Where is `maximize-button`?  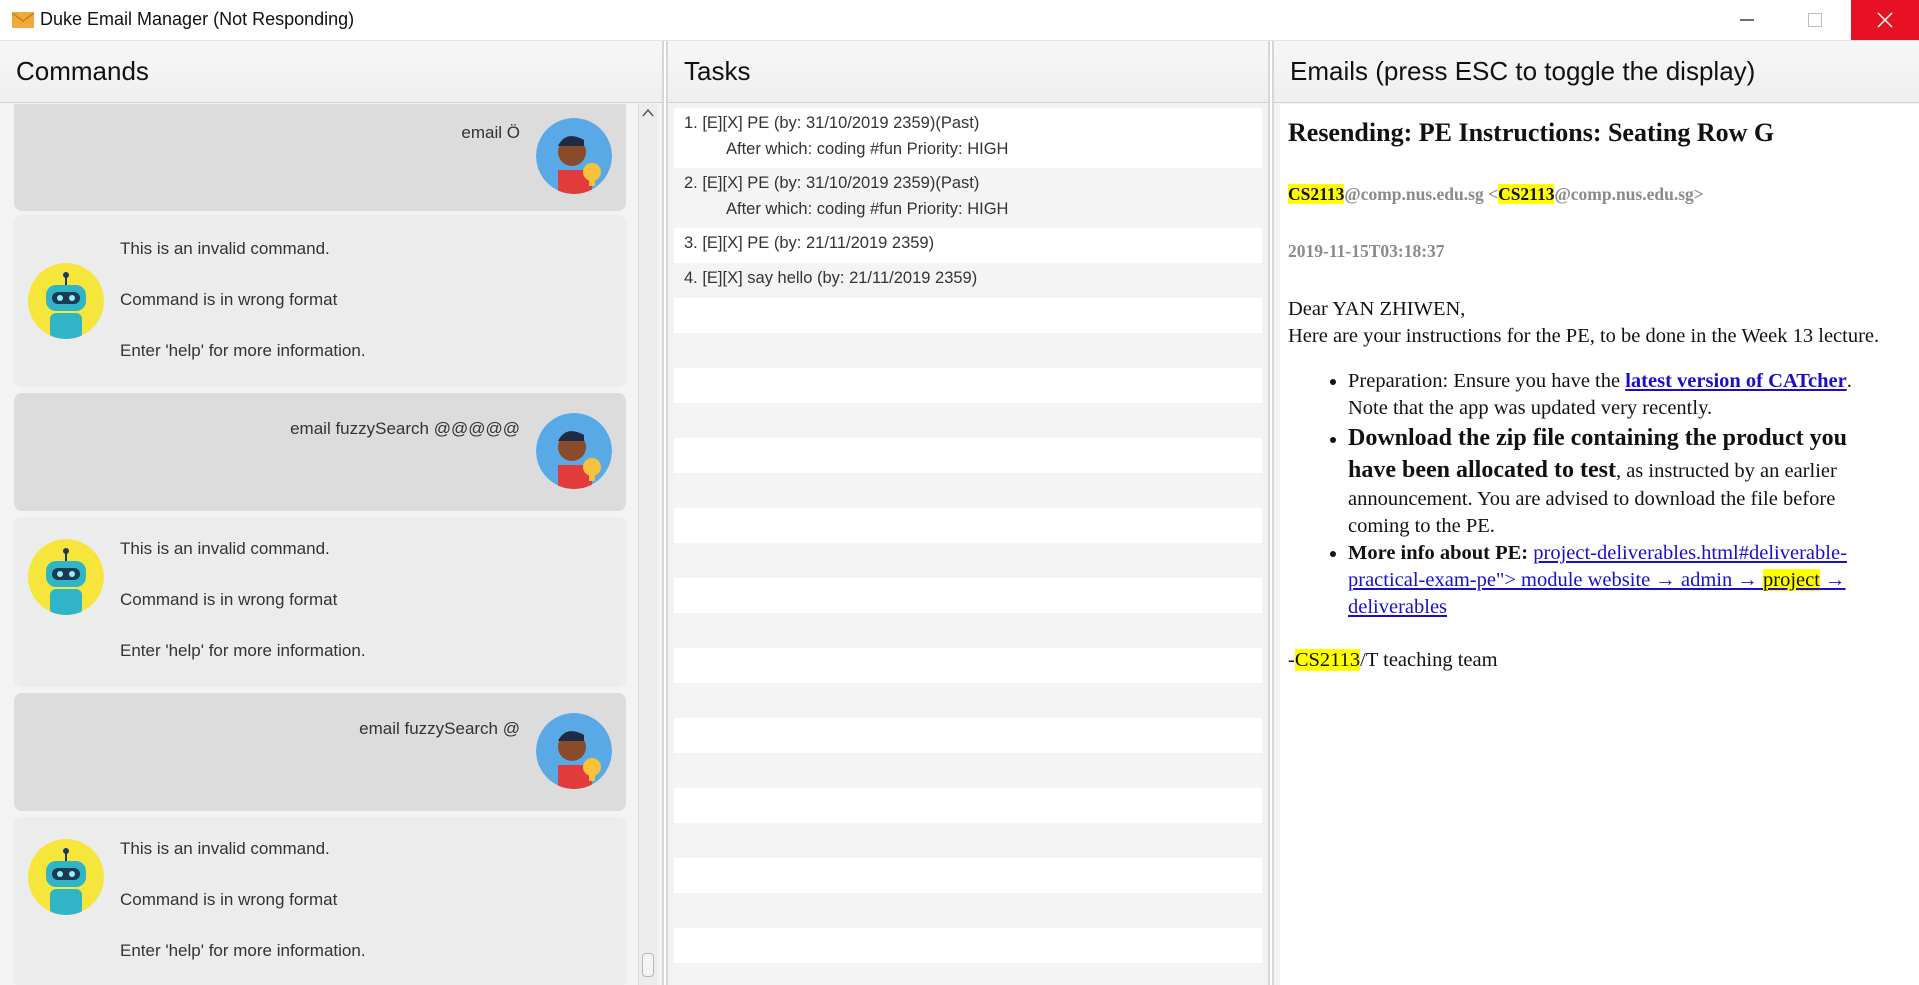
maximize-button is located at coordinates (1815, 20).